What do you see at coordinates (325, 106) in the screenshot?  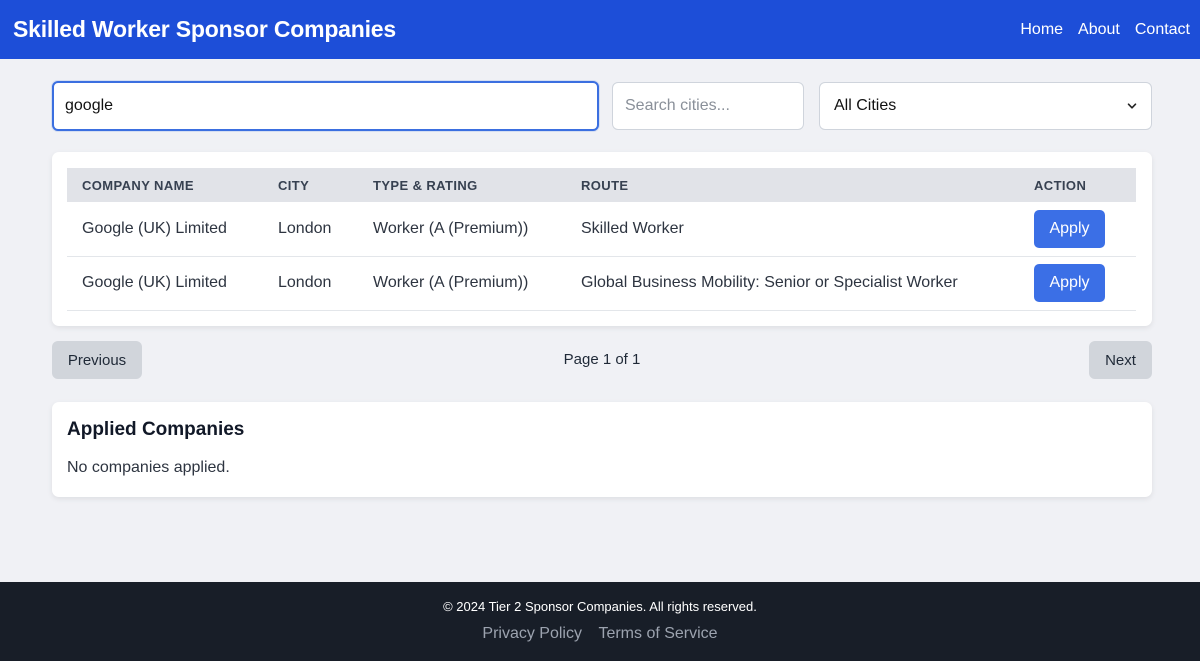 I see `company-search-input` at bounding box center [325, 106].